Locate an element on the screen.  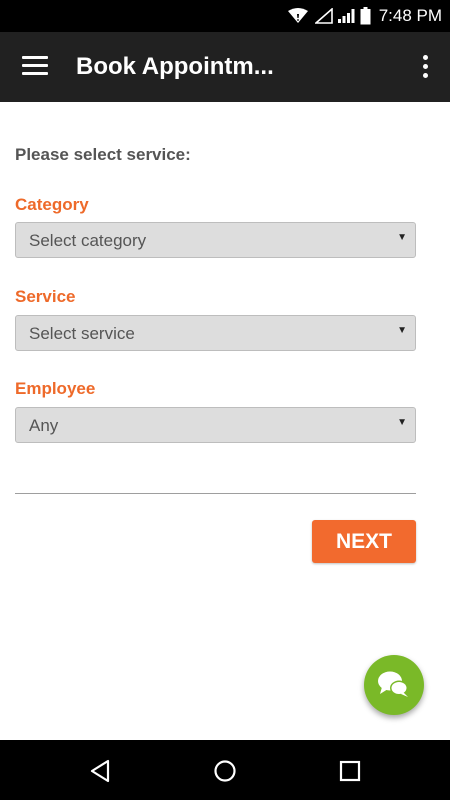
status-icons: 7:48 PM is located at coordinates (364, 16).